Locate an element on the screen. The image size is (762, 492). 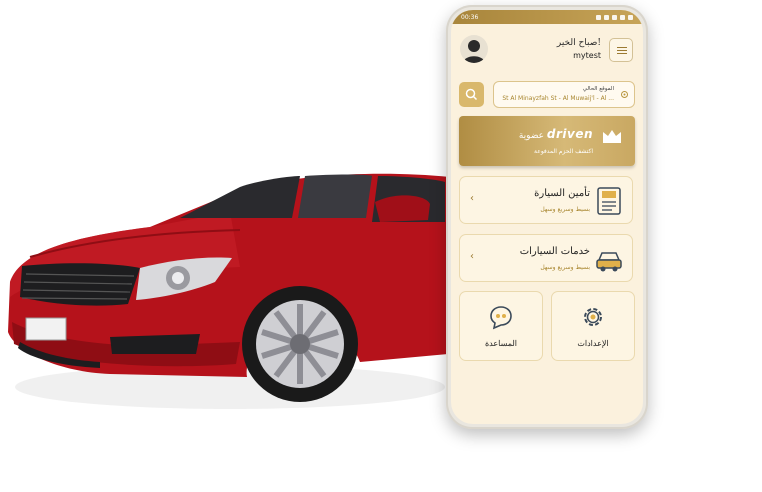
service-title: تأمين السيارة is located at coordinates (562, 193).